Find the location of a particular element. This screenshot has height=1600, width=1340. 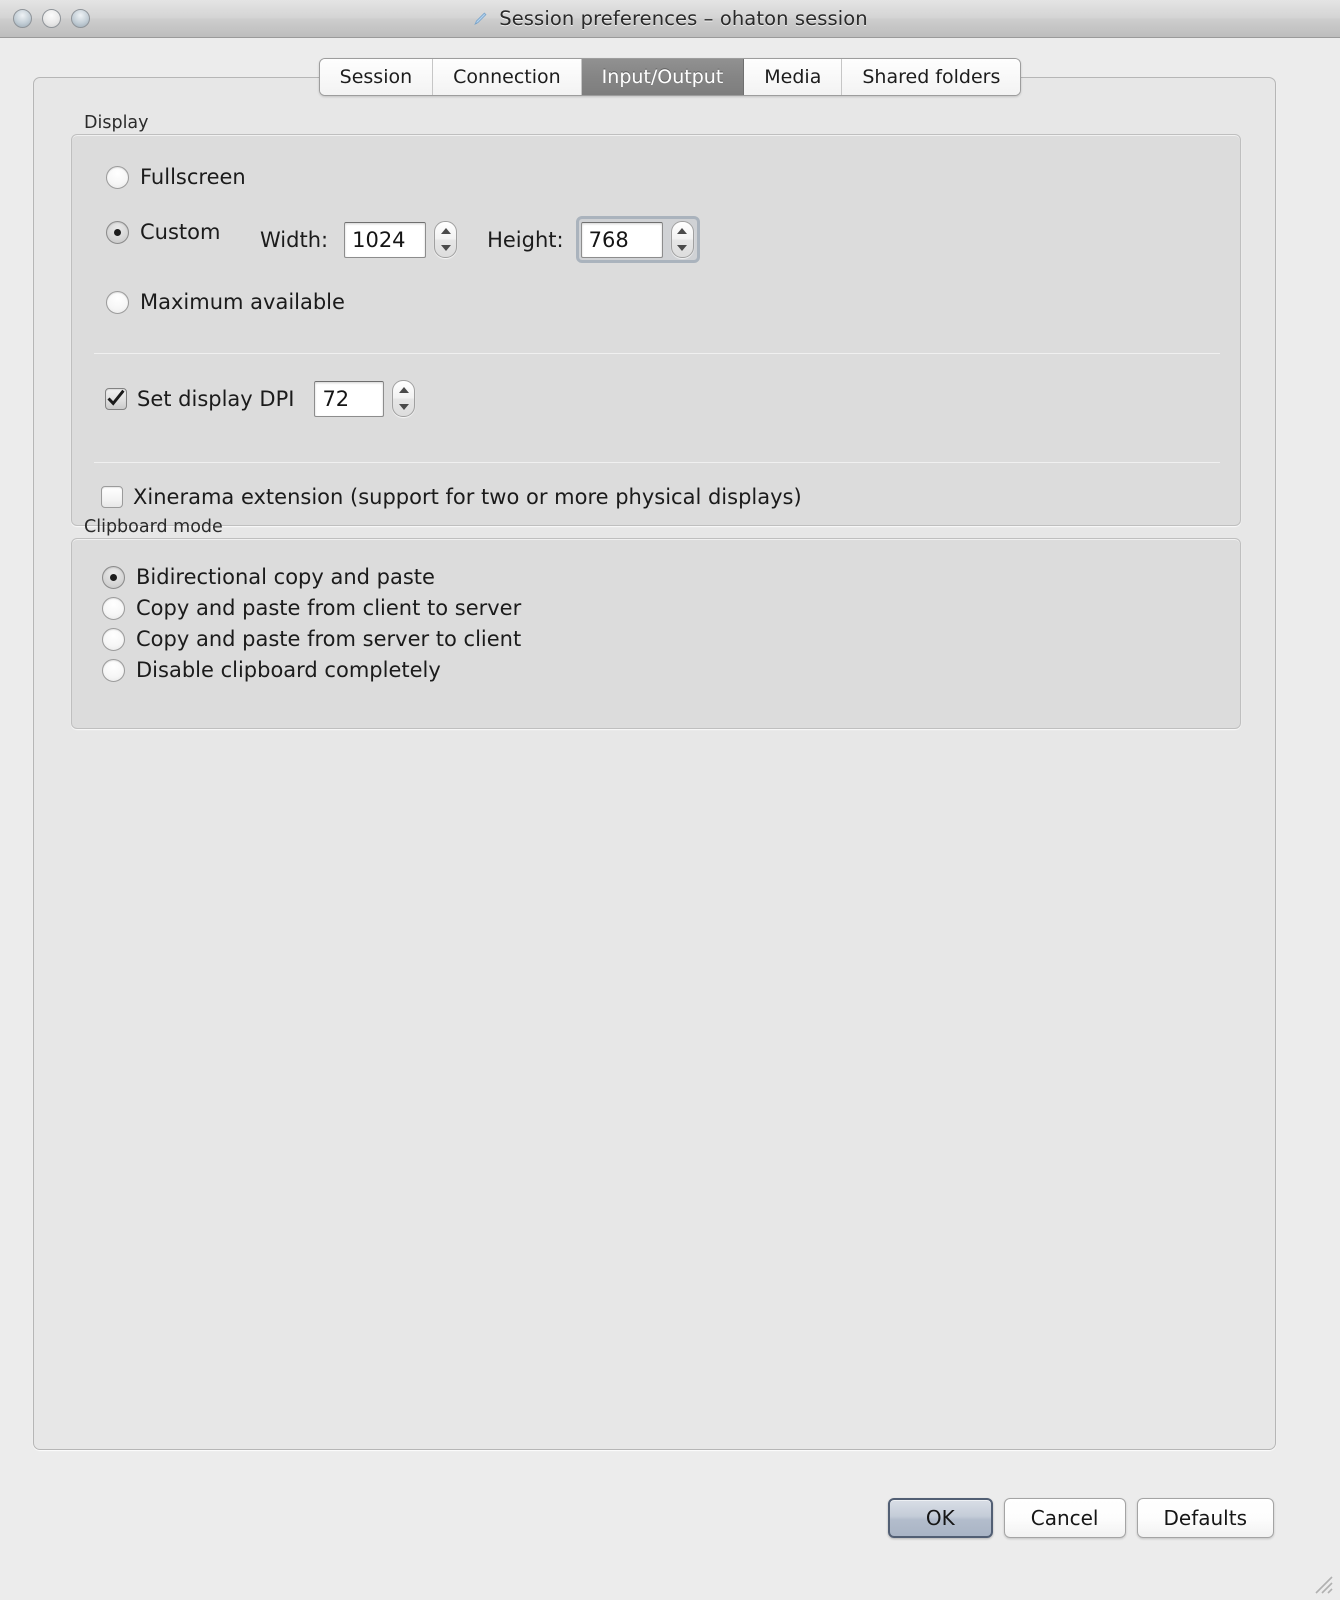

tab-label: Connection is located at coordinates (507, 77).